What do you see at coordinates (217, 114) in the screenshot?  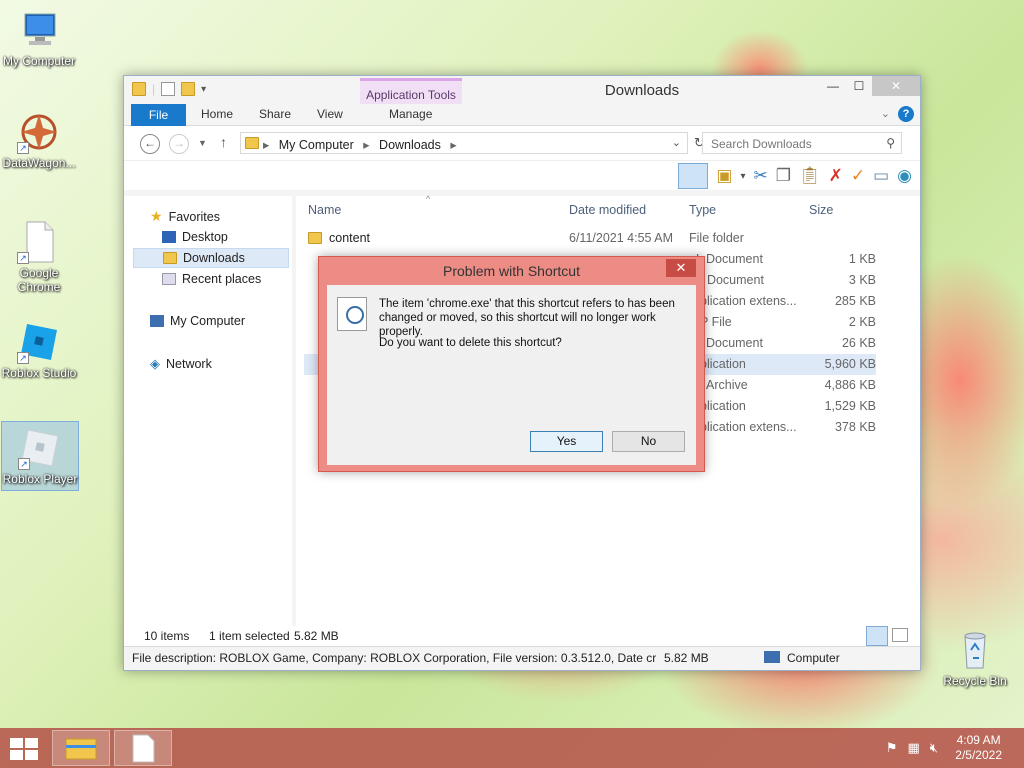 I see `tab-home: Home` at bounding box center [217, 114].